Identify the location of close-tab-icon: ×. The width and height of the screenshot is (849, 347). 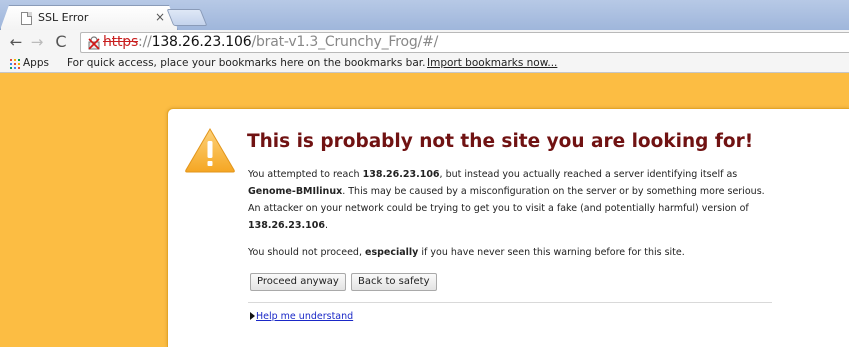
(160, 17).